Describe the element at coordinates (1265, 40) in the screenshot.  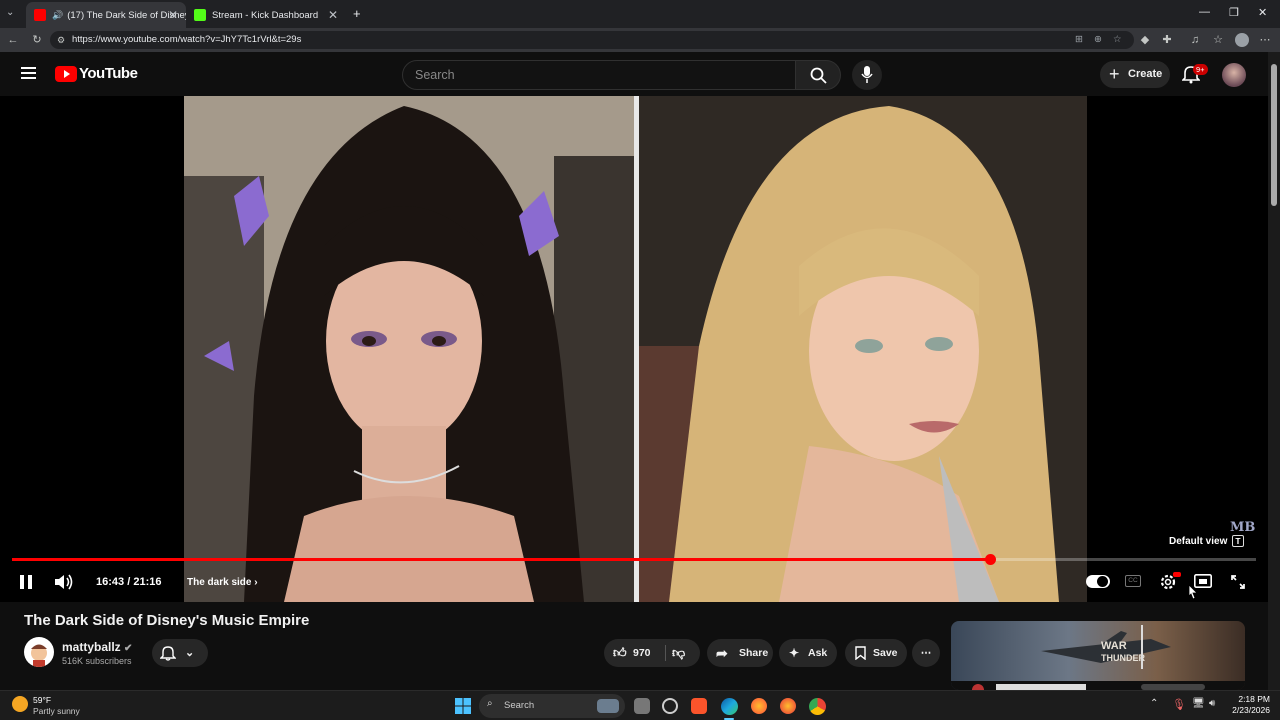
I see `browser-menu-icon: ⋯` at that location.